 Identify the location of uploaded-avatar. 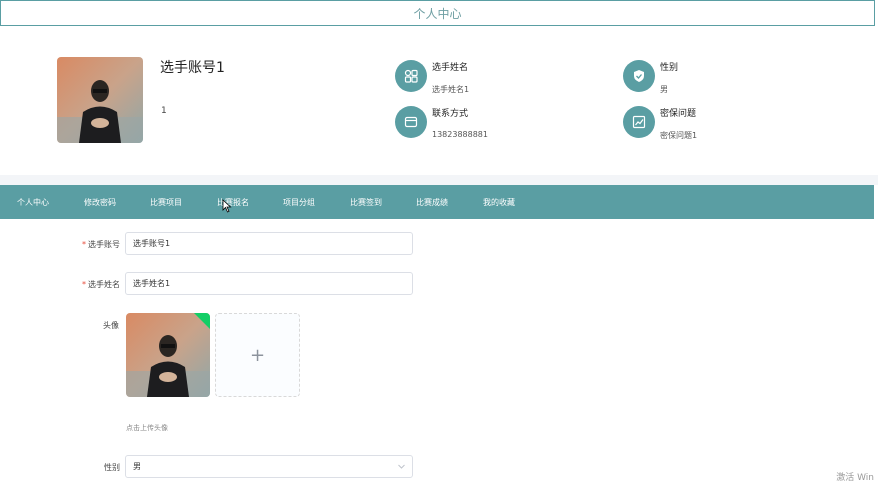
(168, 355).